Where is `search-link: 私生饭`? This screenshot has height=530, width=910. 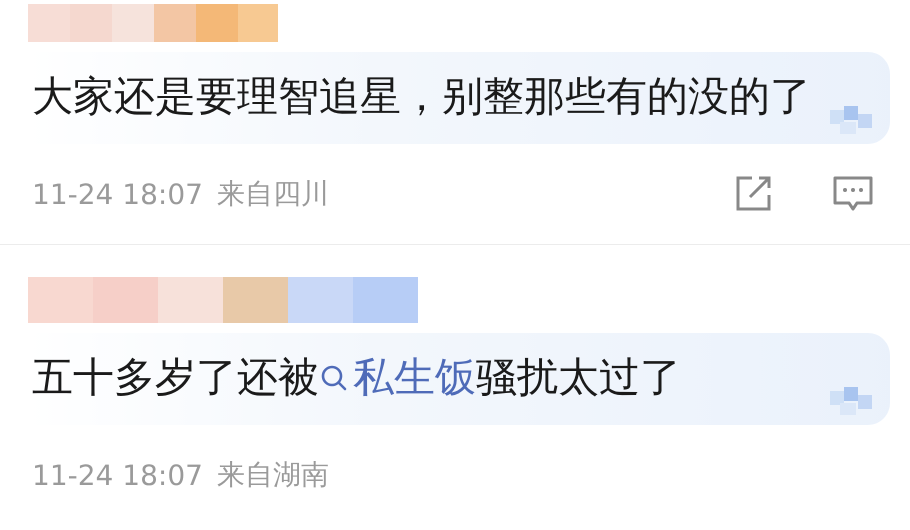 search-link: 私生饭 is located at coordinates (397, 377).